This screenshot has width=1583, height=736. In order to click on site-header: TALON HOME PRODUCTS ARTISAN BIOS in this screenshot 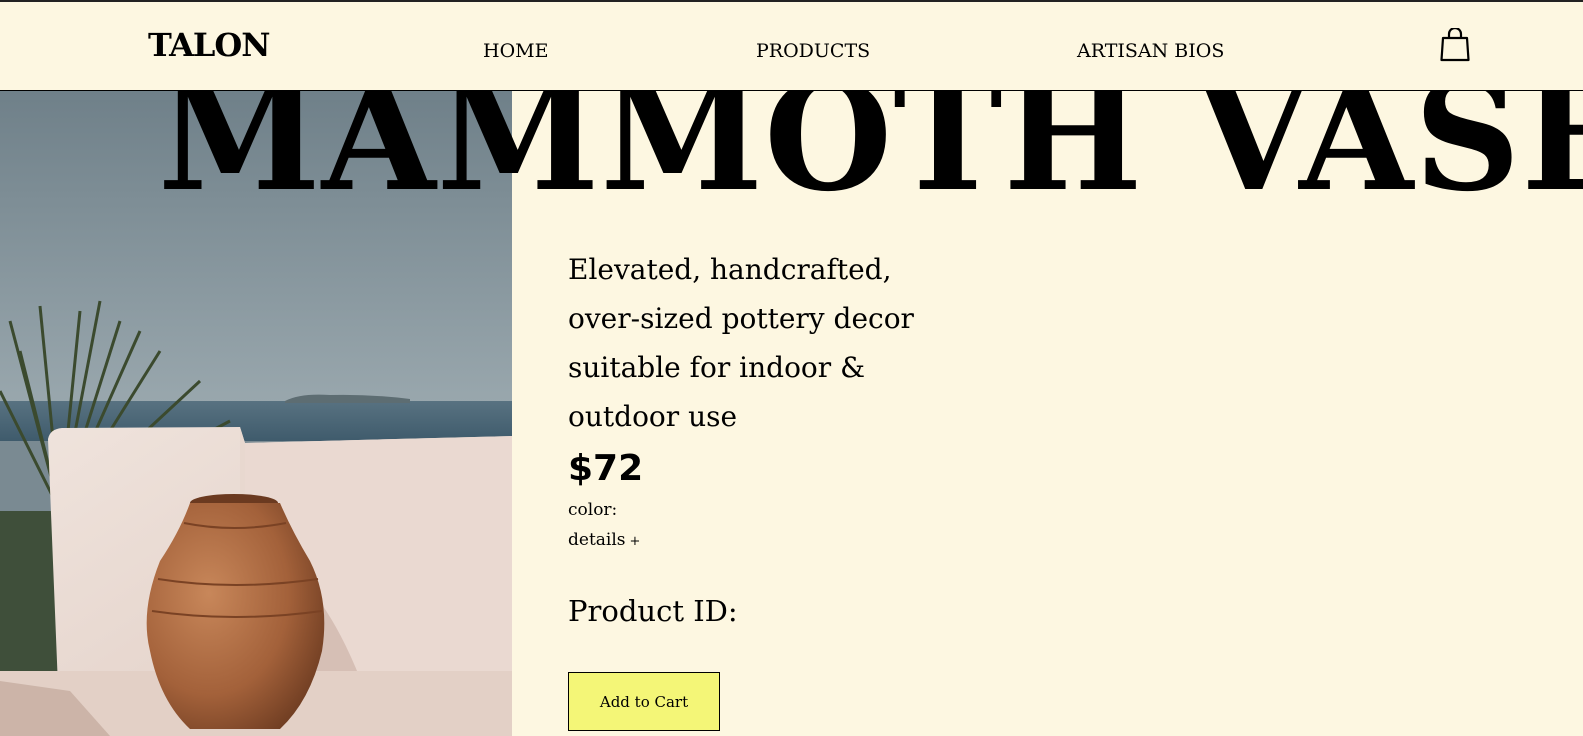, I will do `click(791, 45)`.